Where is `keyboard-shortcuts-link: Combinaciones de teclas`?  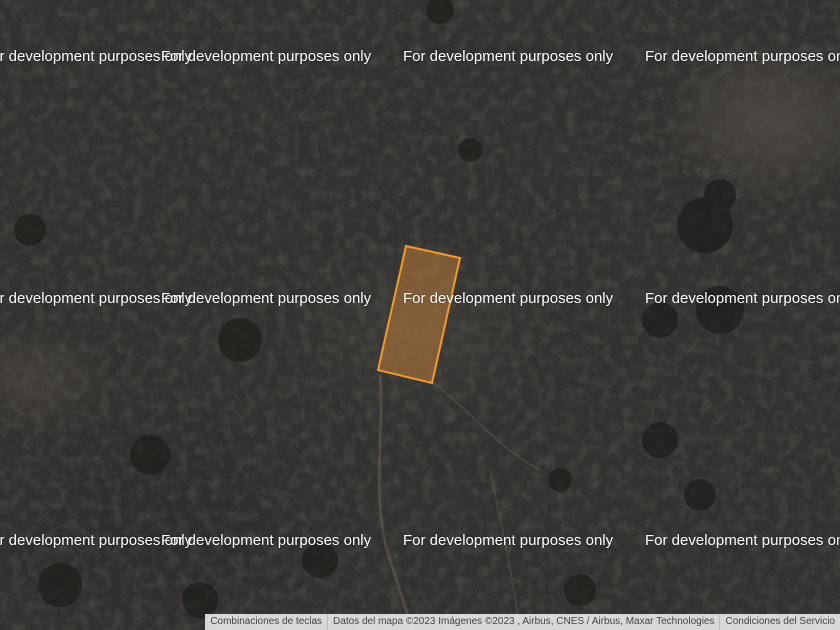
keyboard-shortcuts-link: Combinaciones de teclas is located at coordinates (266, 622).